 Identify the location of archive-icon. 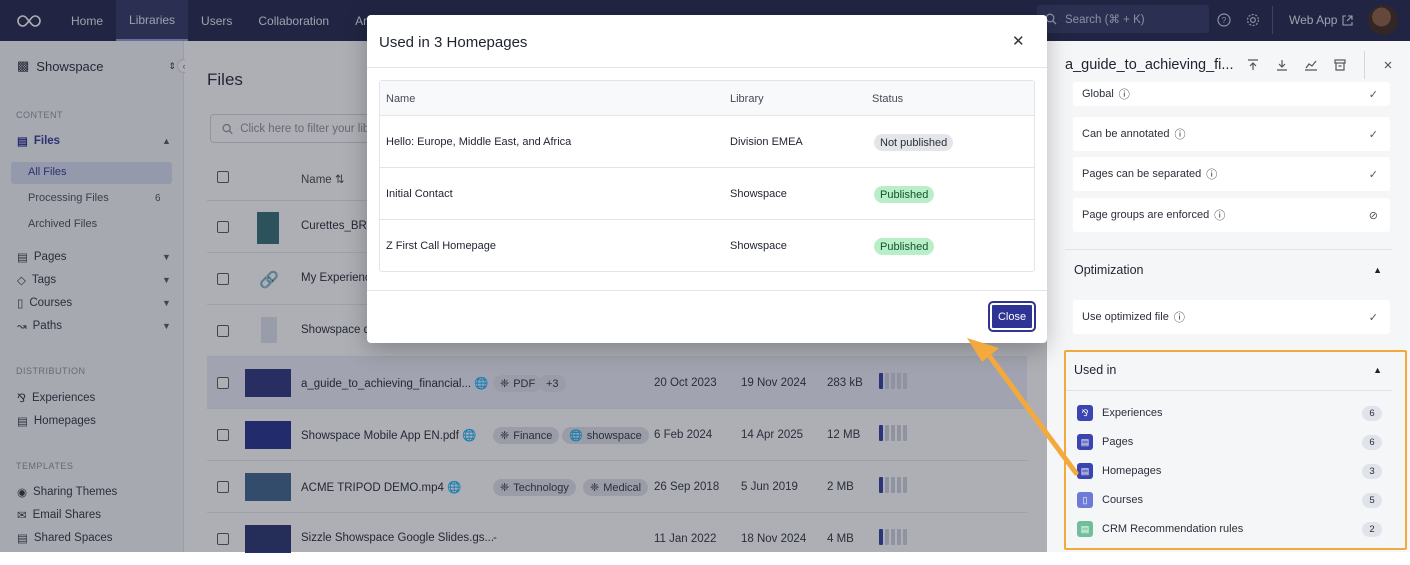
(1340, 65).